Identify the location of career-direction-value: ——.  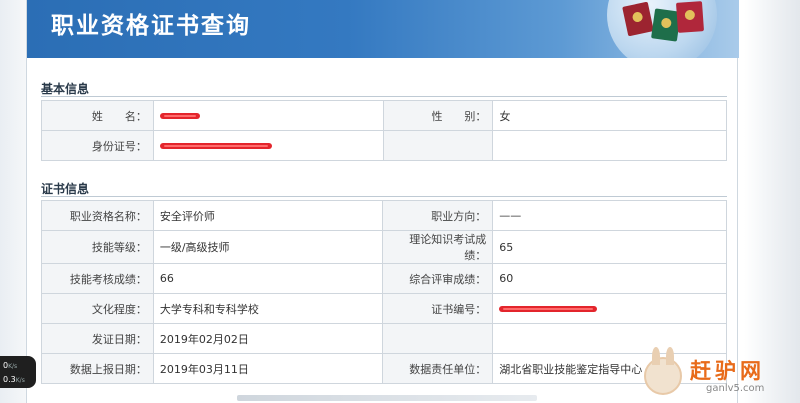
(609, 215).